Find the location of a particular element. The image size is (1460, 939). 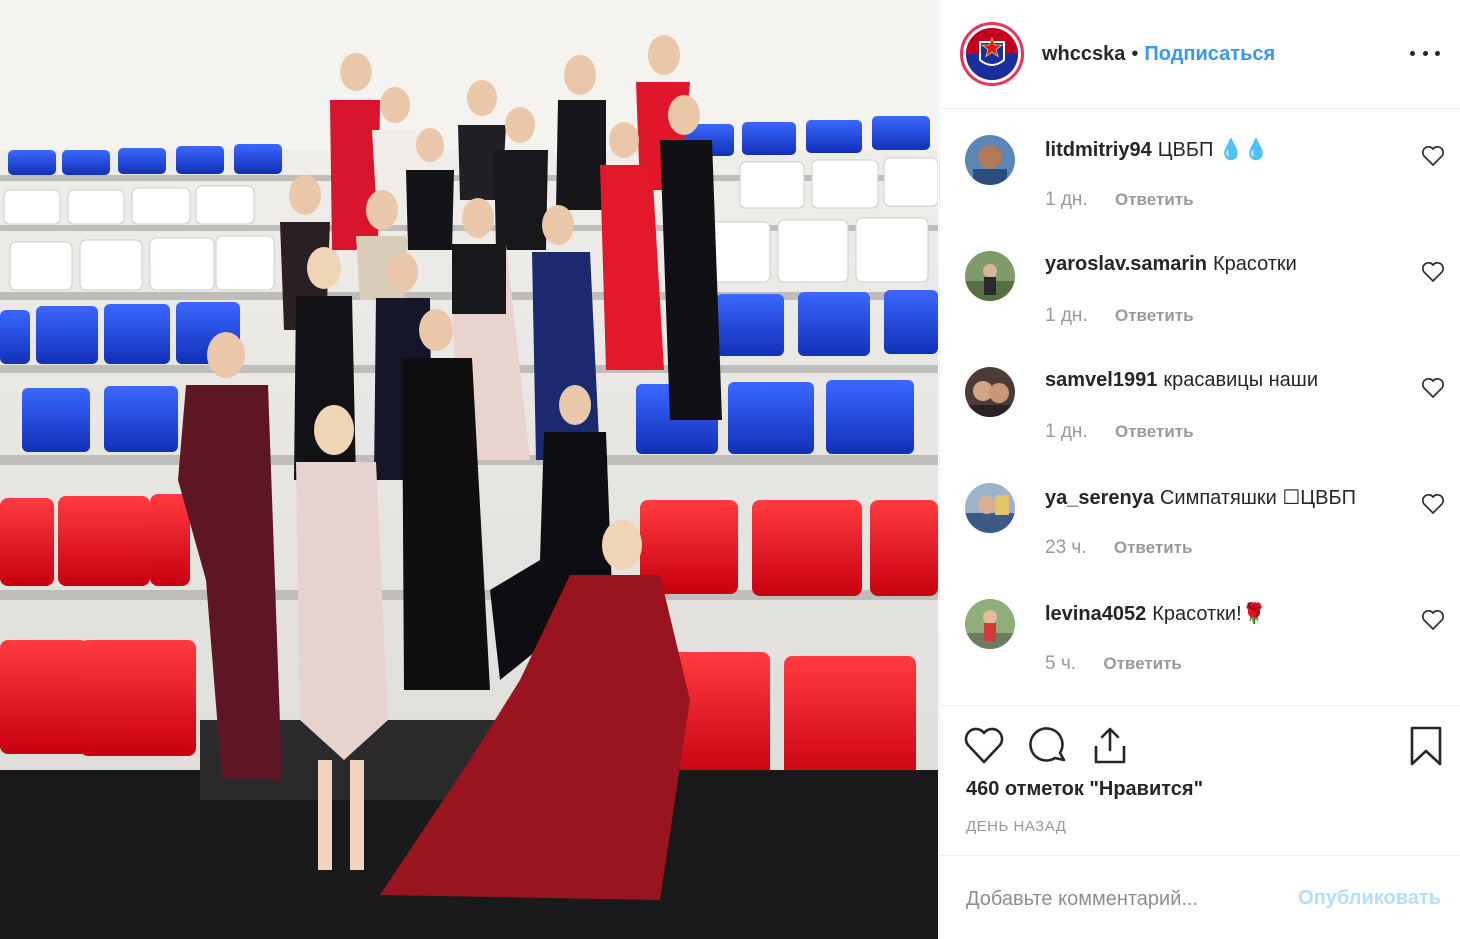

post-username: whccska is located at coordinates (1083, 54).